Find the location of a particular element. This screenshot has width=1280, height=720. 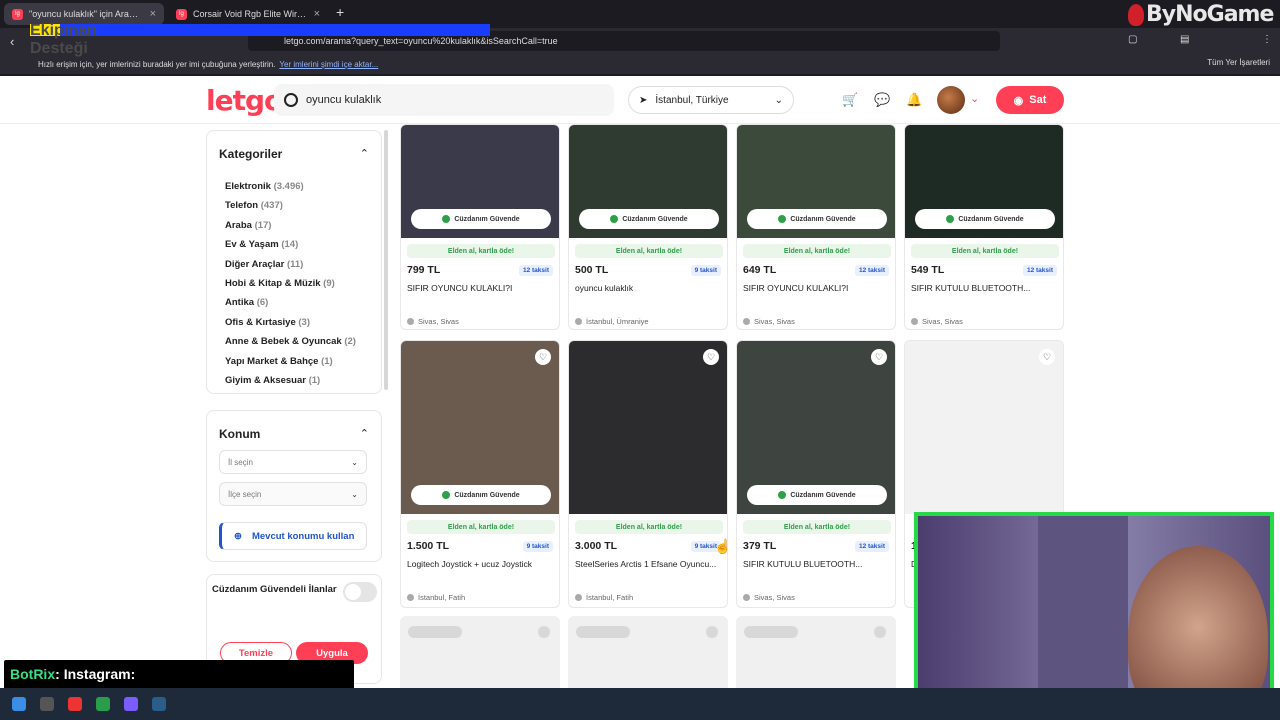

app-icon is located at coordinates (103, 704).